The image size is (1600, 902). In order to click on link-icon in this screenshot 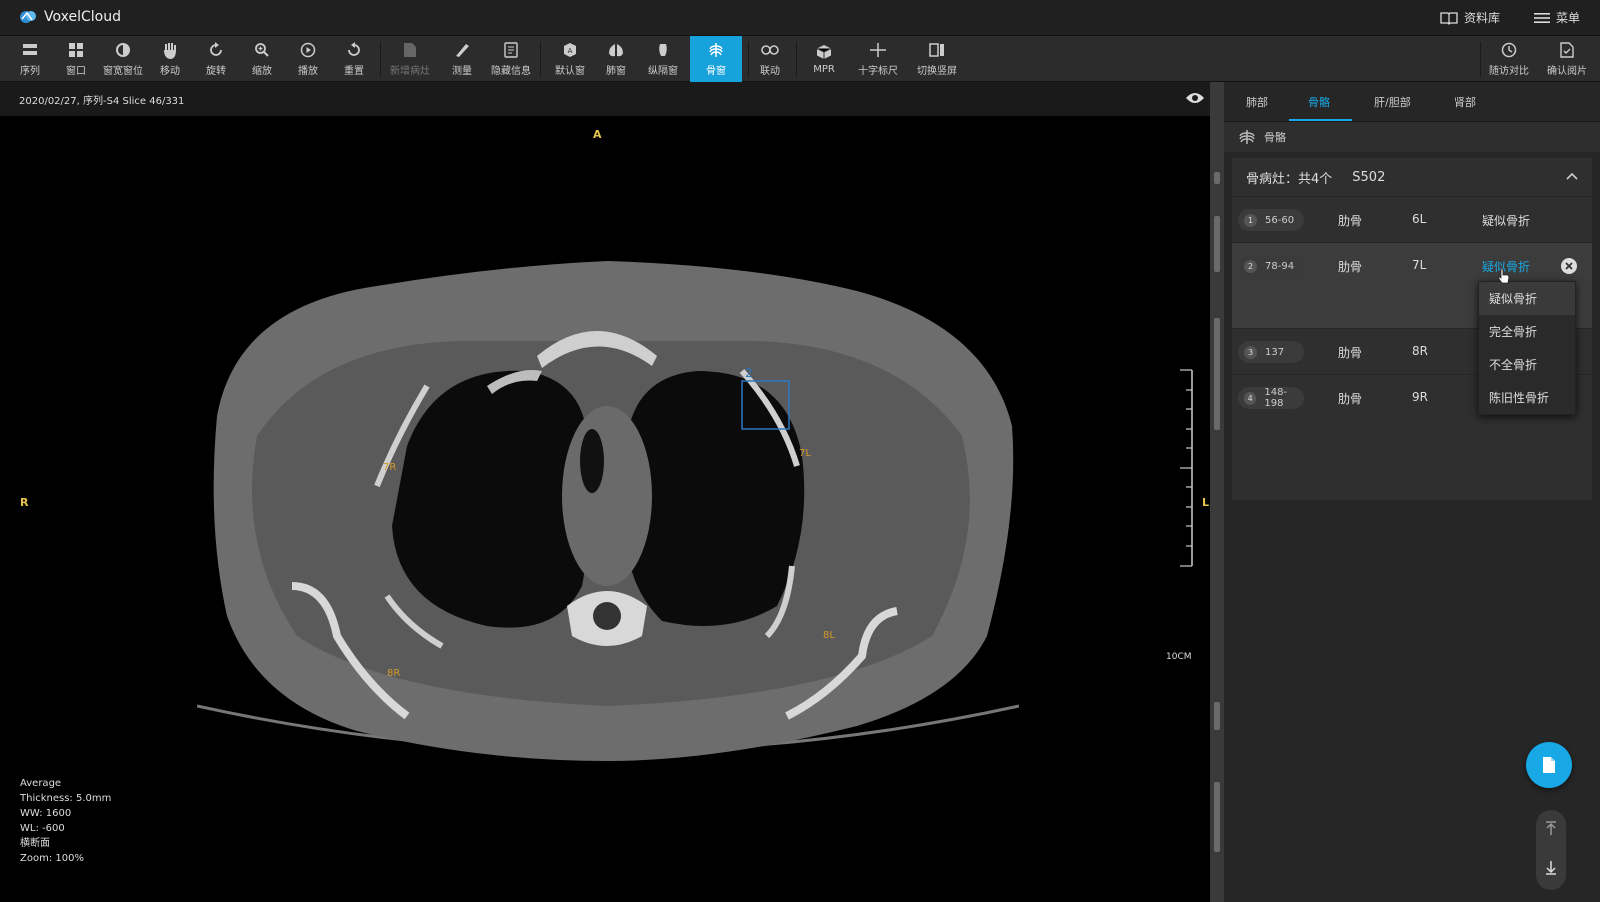, I will do `click(770, 50)`.